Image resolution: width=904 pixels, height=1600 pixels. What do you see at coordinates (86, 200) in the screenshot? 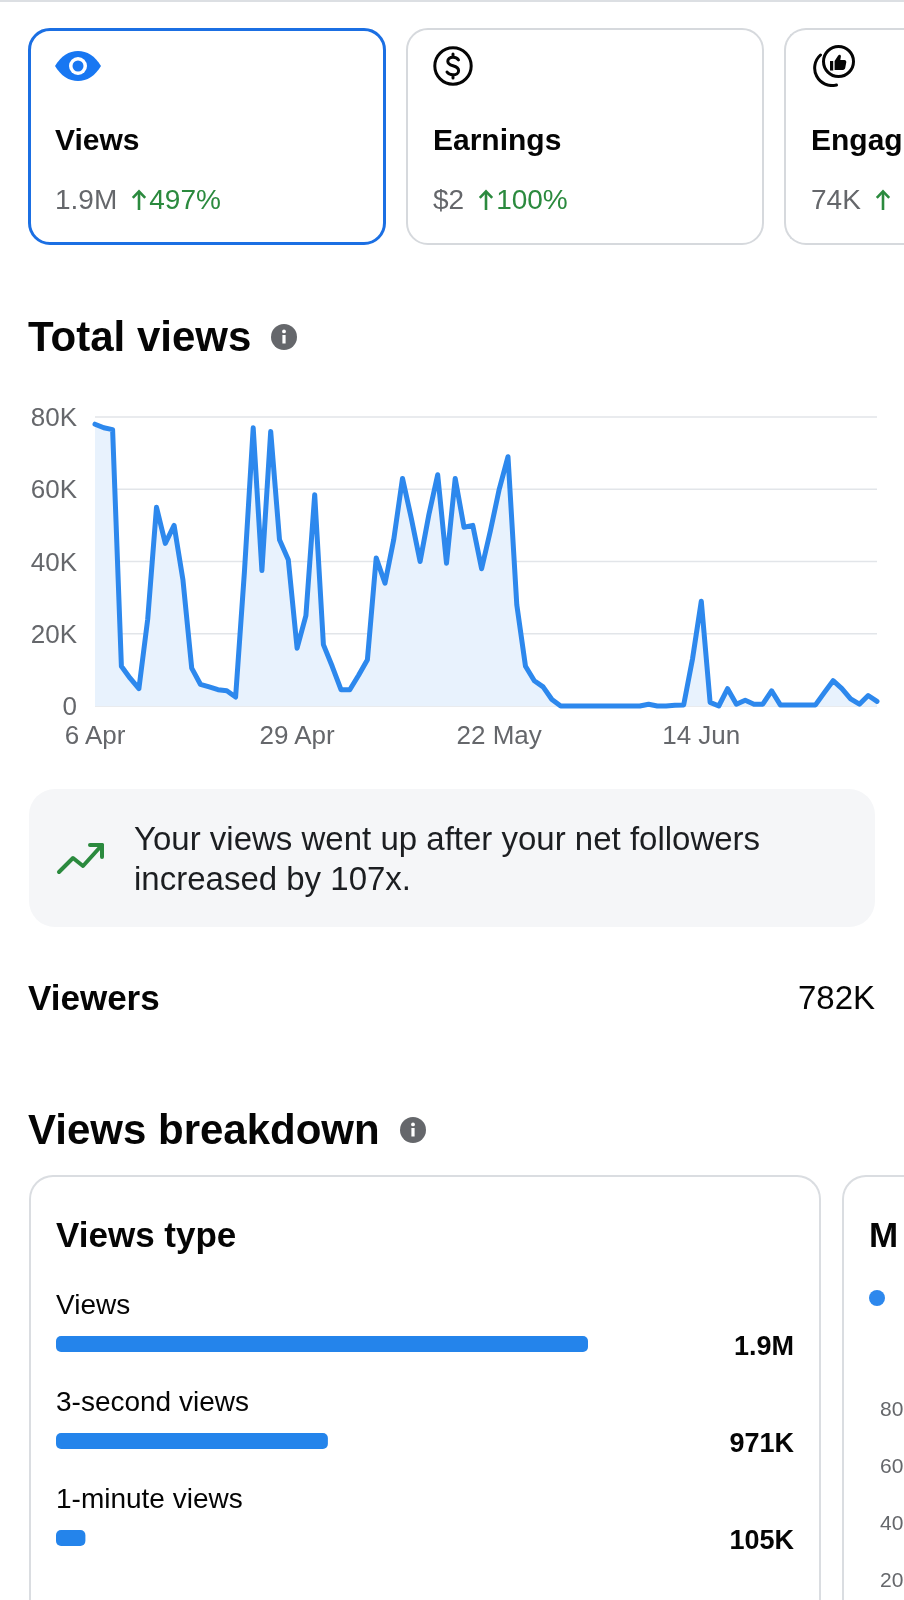
I see `metric-value: 1.9M` at bounding box center [86, 200].